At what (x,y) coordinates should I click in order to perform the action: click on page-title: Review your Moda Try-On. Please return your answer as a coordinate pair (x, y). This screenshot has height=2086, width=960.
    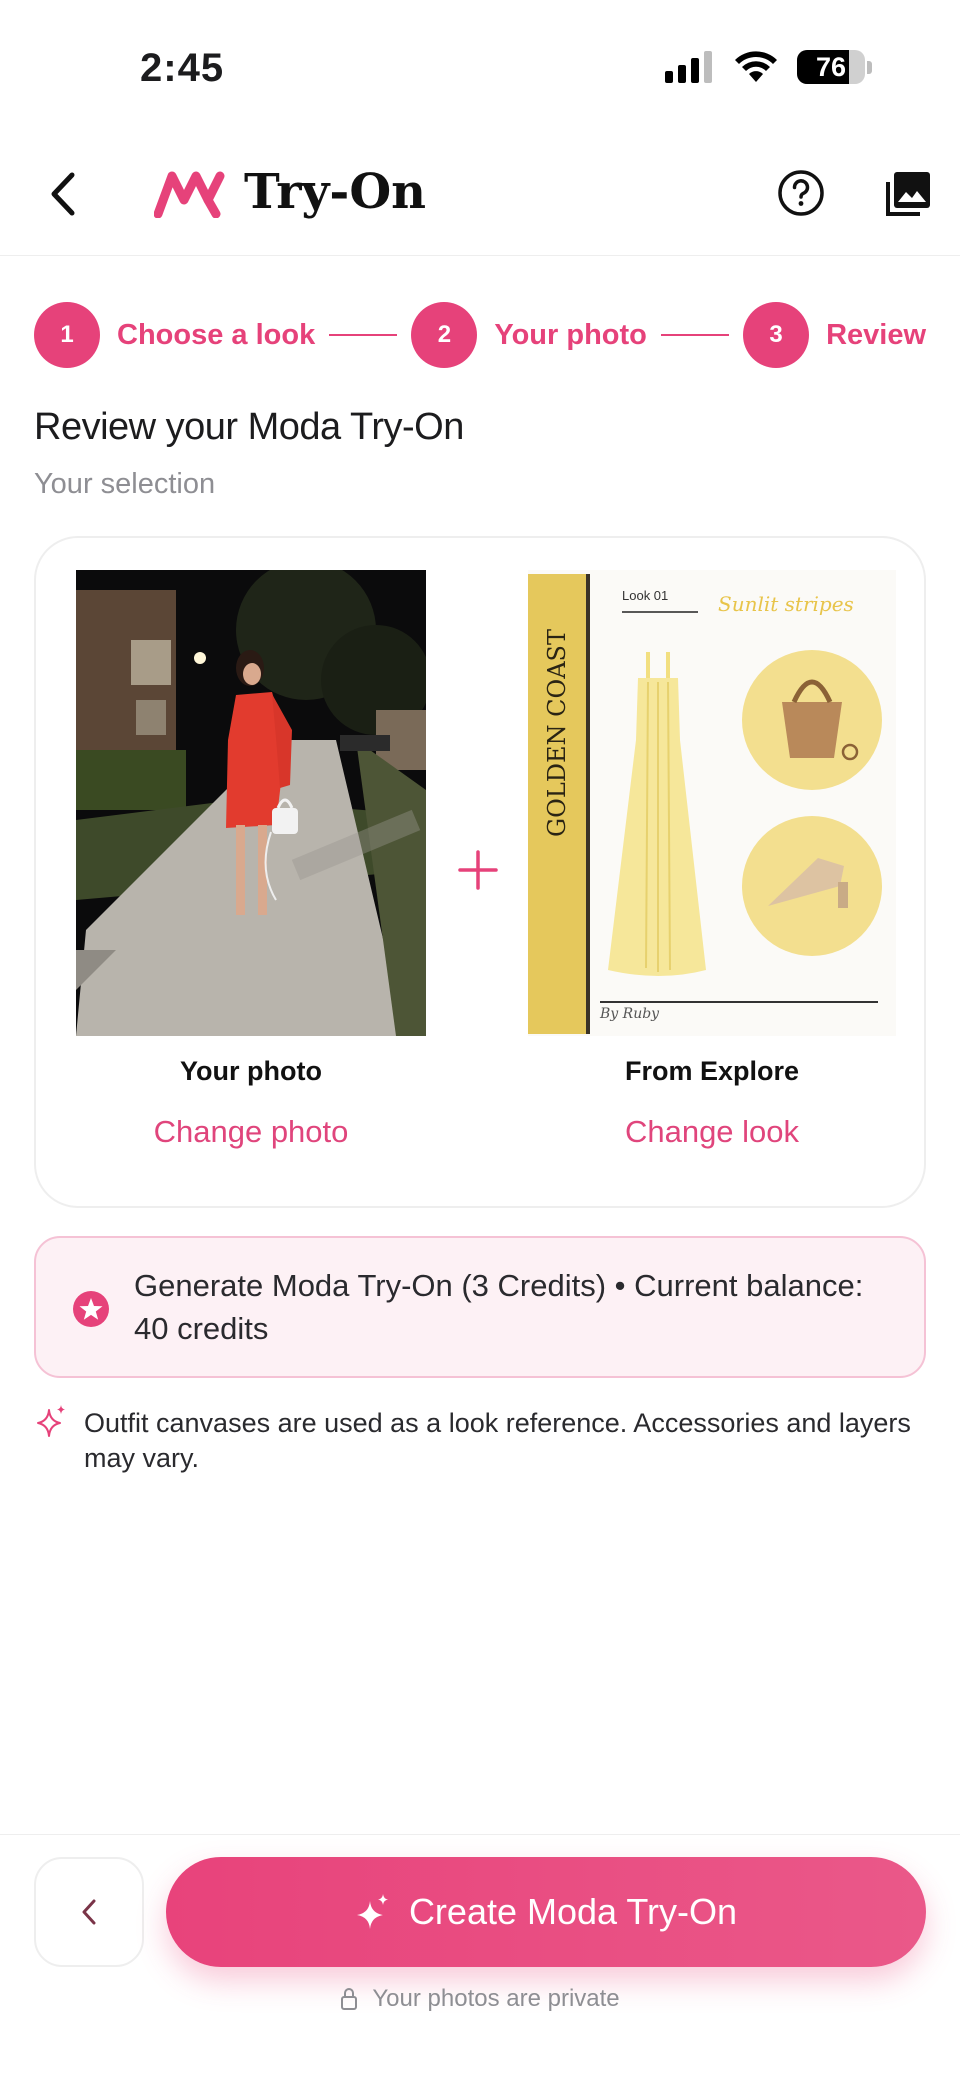
    Looking at the image, I should click on (249, 427).